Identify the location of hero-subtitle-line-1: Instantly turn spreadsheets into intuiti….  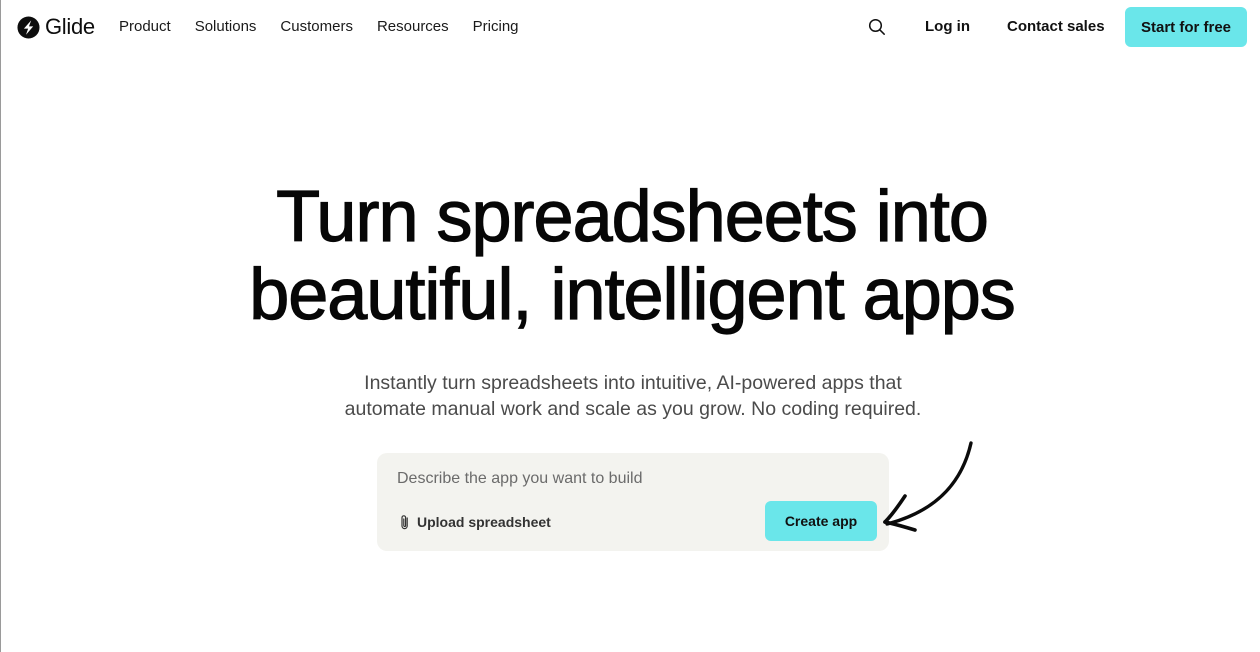
(633, 383).